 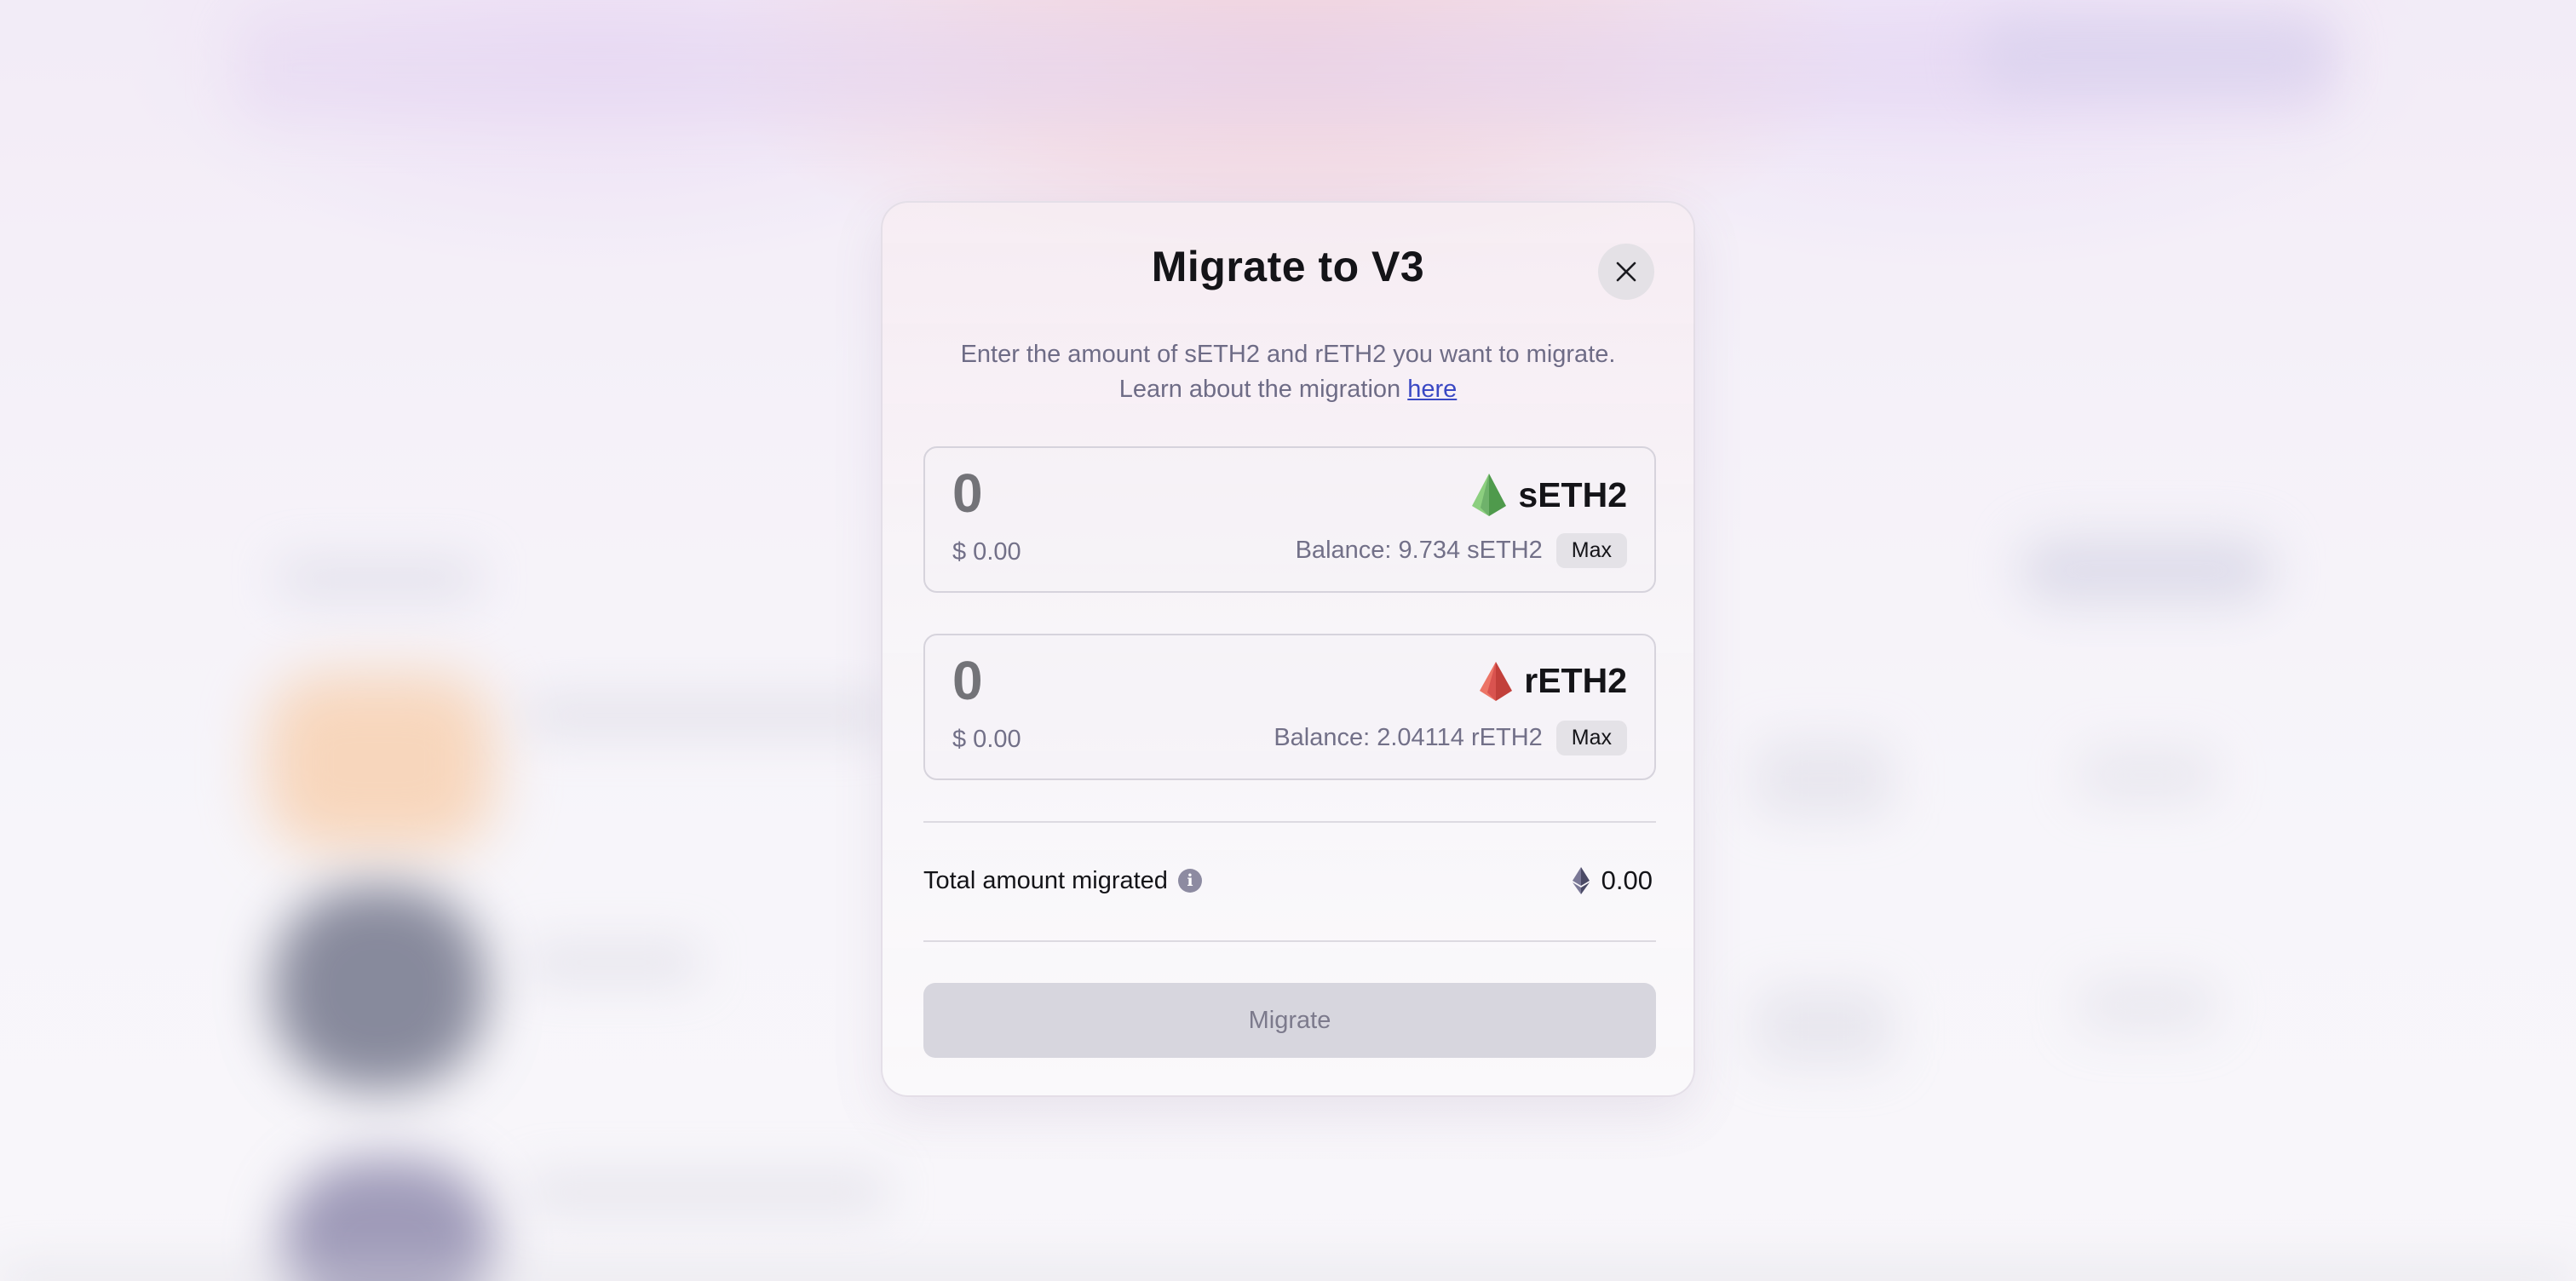 I want to click on migrate-button: Migrate, so click(x=1289, y=1020).